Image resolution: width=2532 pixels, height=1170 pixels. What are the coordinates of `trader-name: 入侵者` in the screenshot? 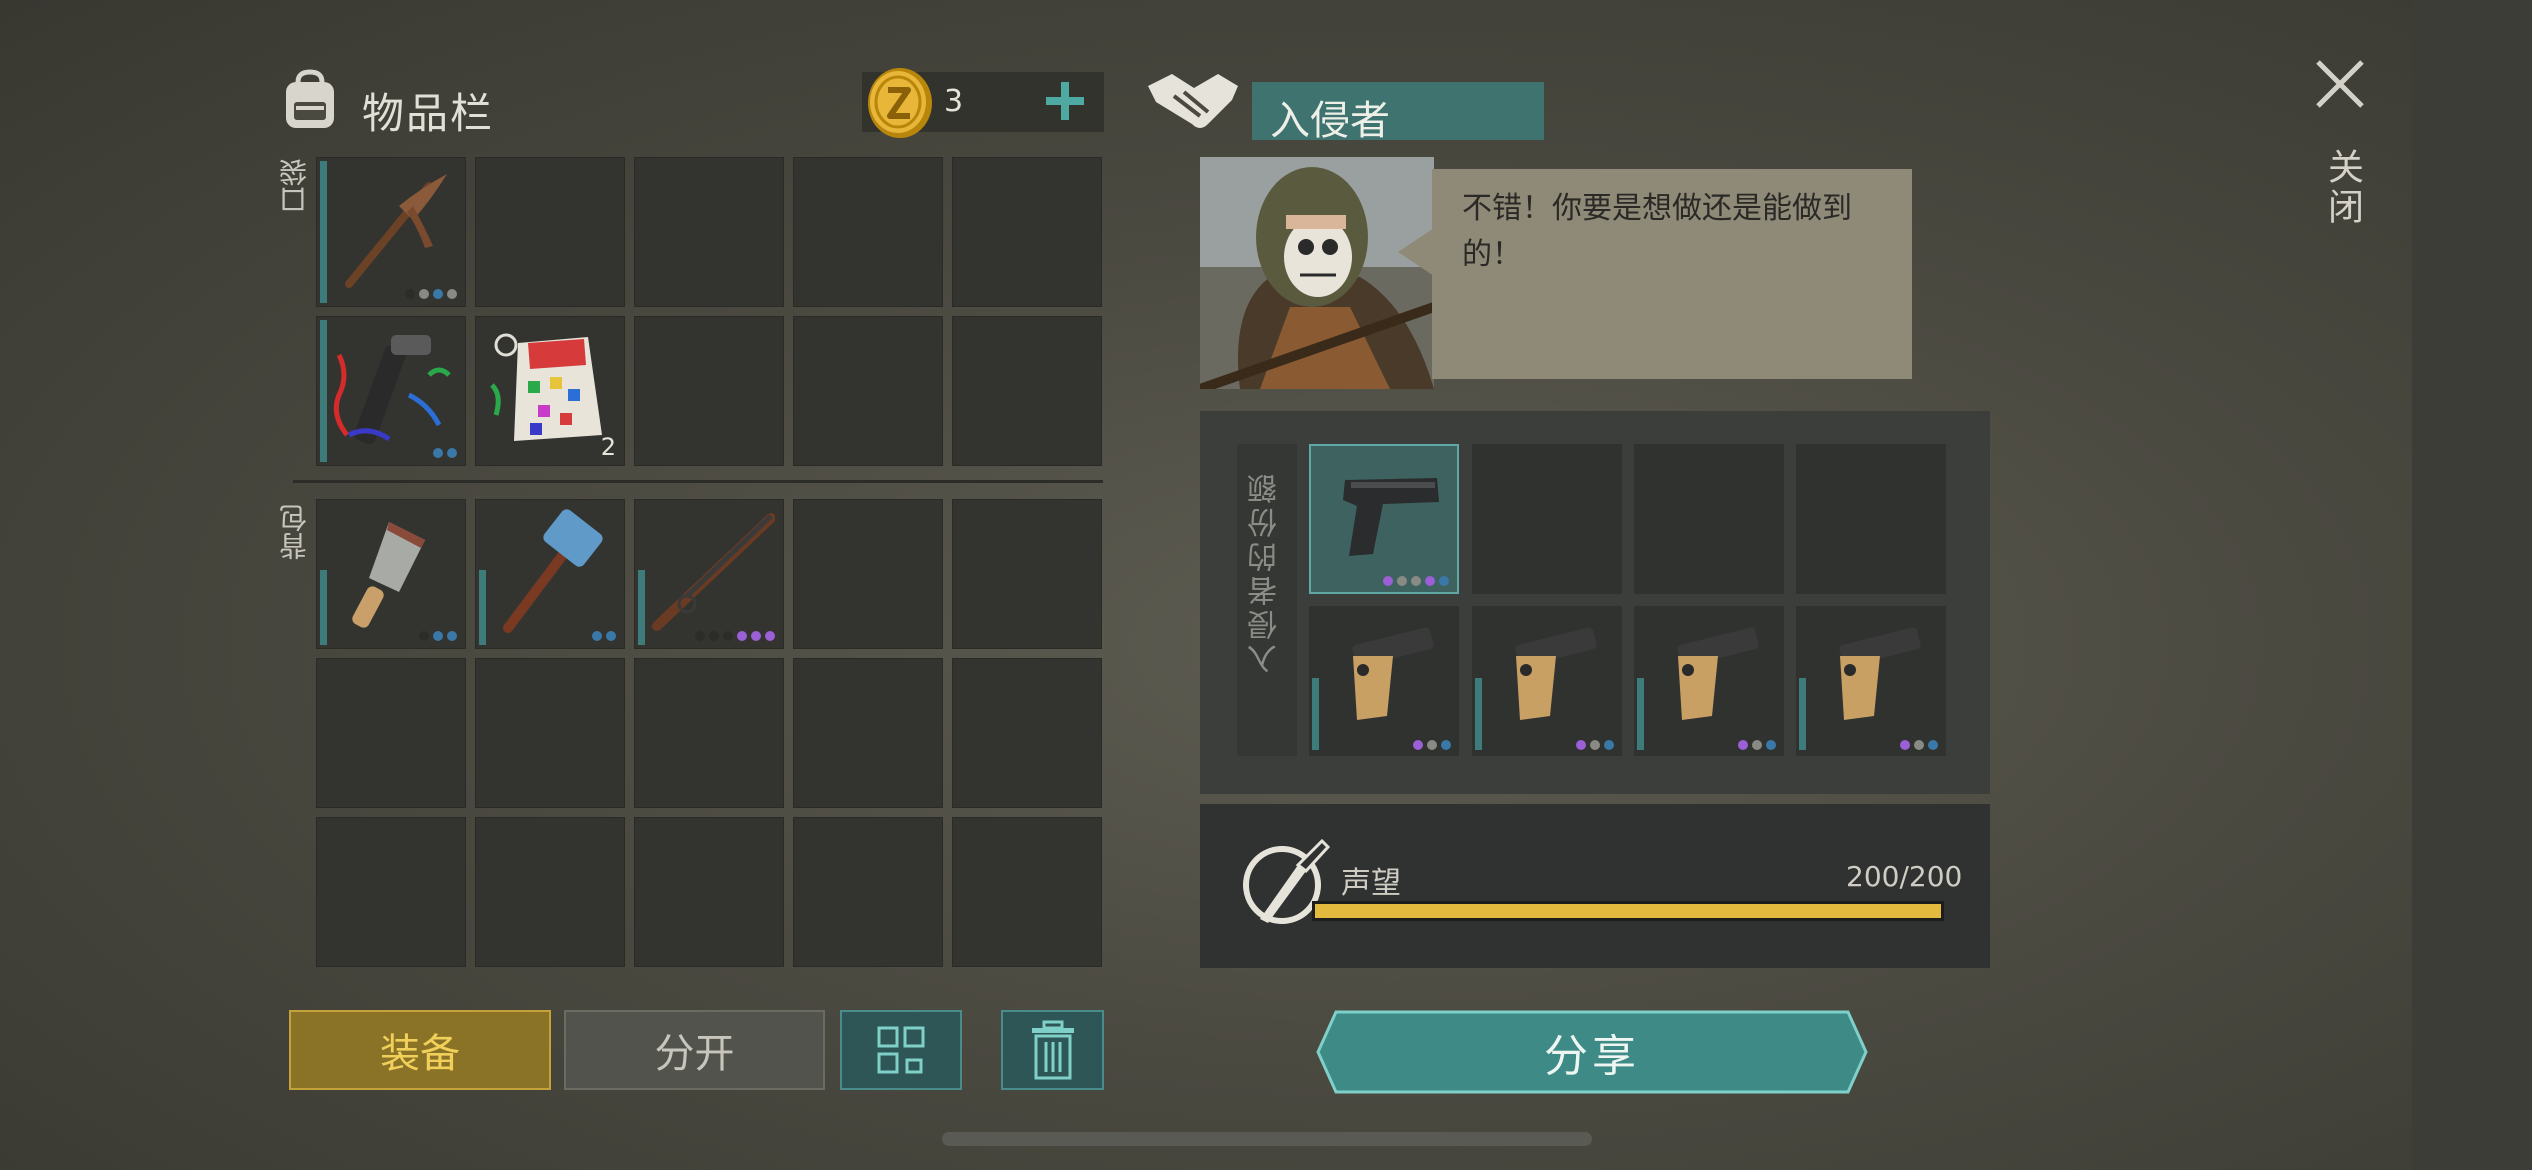 It's located at (1330, 121).